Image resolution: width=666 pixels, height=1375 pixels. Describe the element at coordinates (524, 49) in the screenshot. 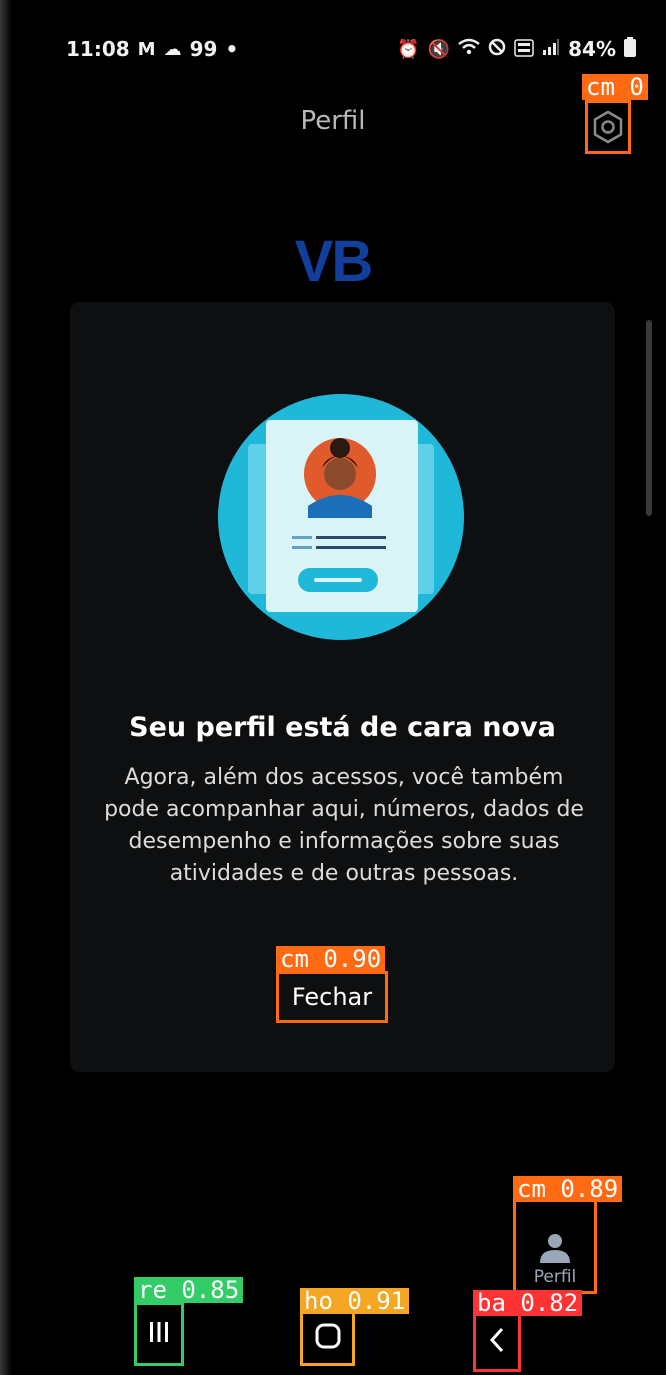

I see `volte-icon` at that location.